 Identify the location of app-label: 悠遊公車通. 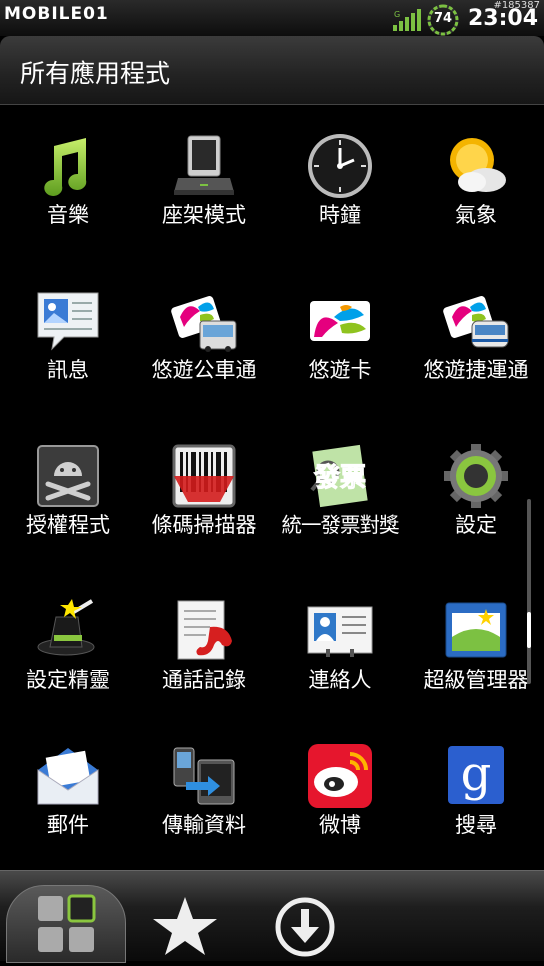
(204, 370).